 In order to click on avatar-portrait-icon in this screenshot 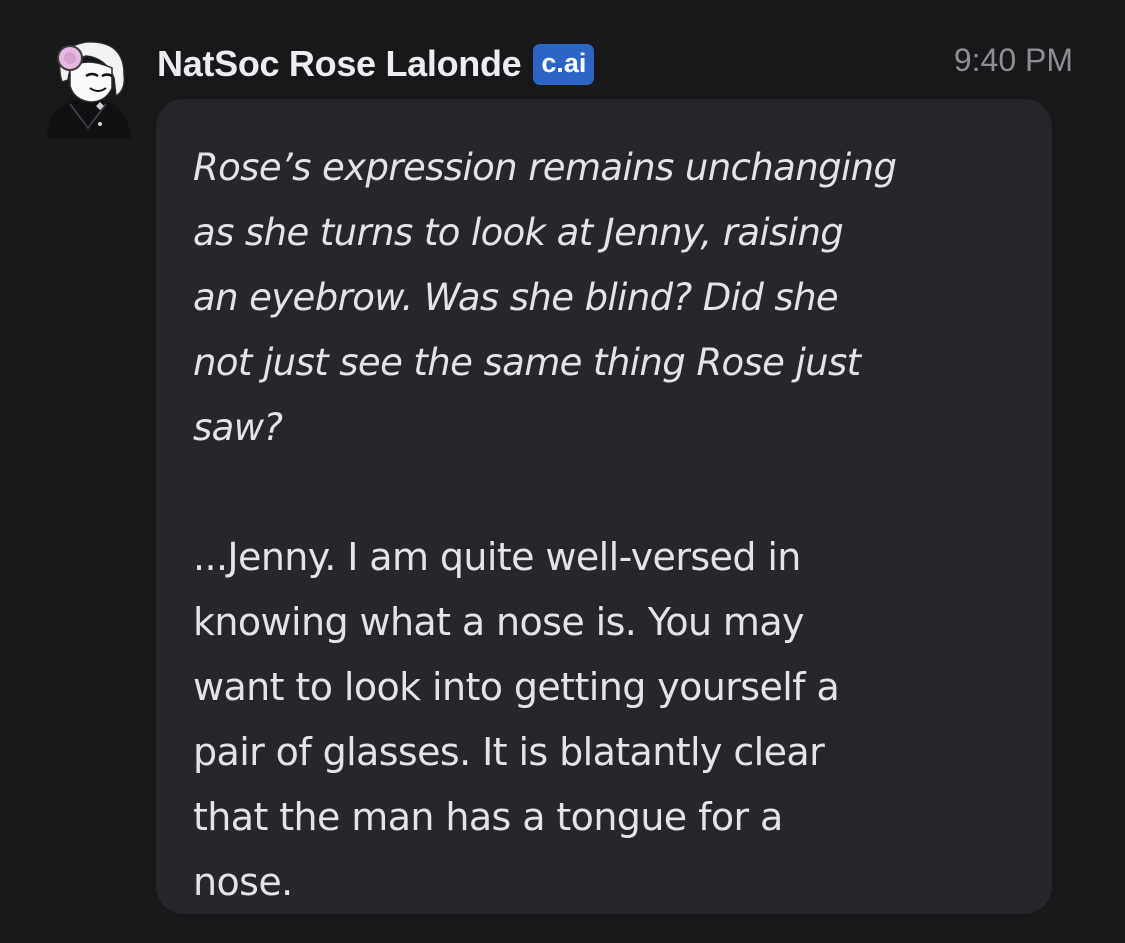, I will do `click(89, 89)`.